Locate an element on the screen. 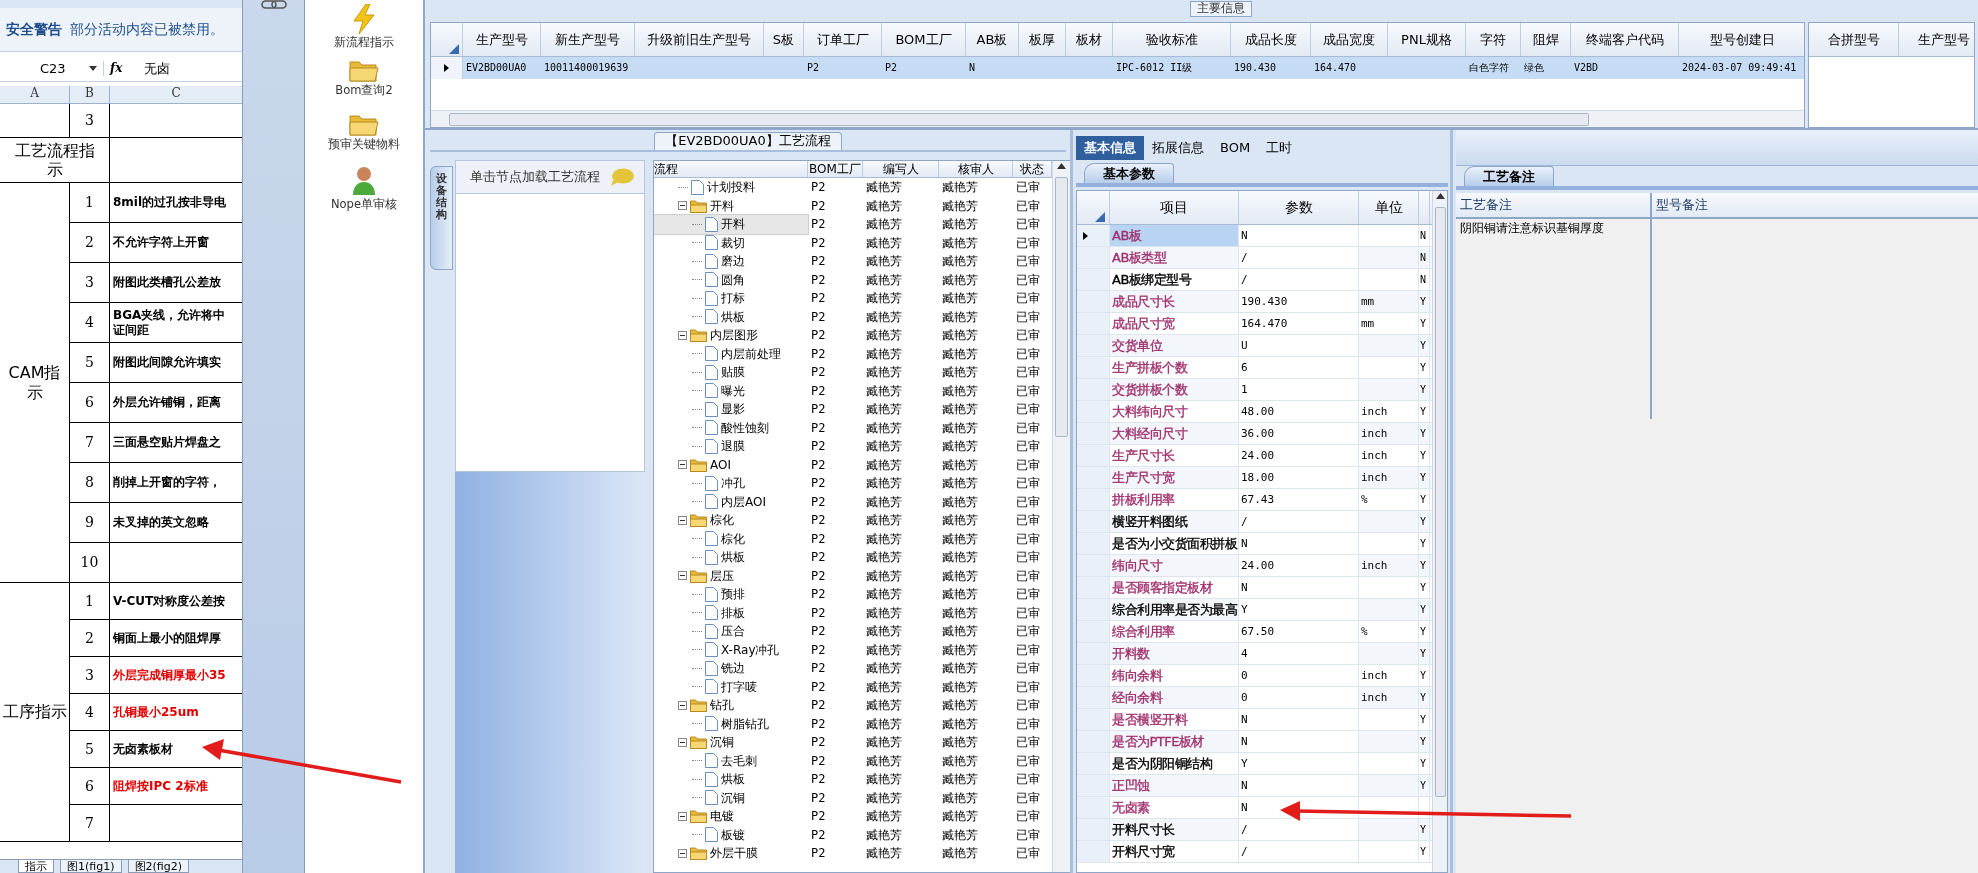 This screenshot has width=1978, height=873. column-header: 字符 is located at coordinates (1493, 39).